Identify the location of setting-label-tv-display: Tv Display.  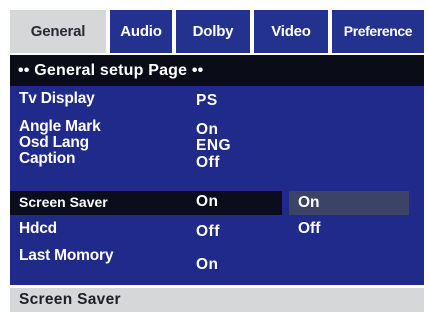
(57, 99).